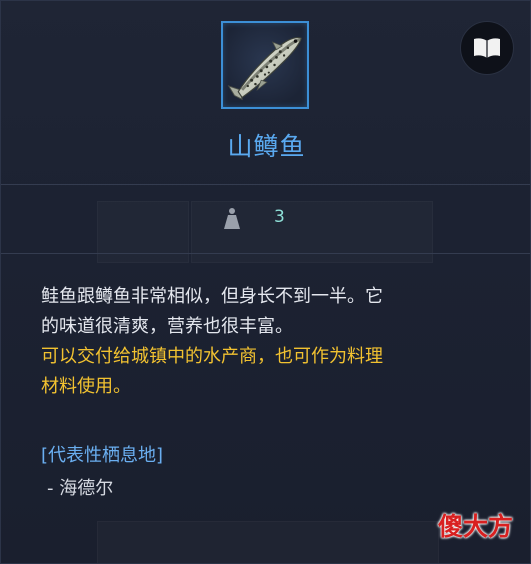  I want to click on encyclopedia-button, so click(487, 48).